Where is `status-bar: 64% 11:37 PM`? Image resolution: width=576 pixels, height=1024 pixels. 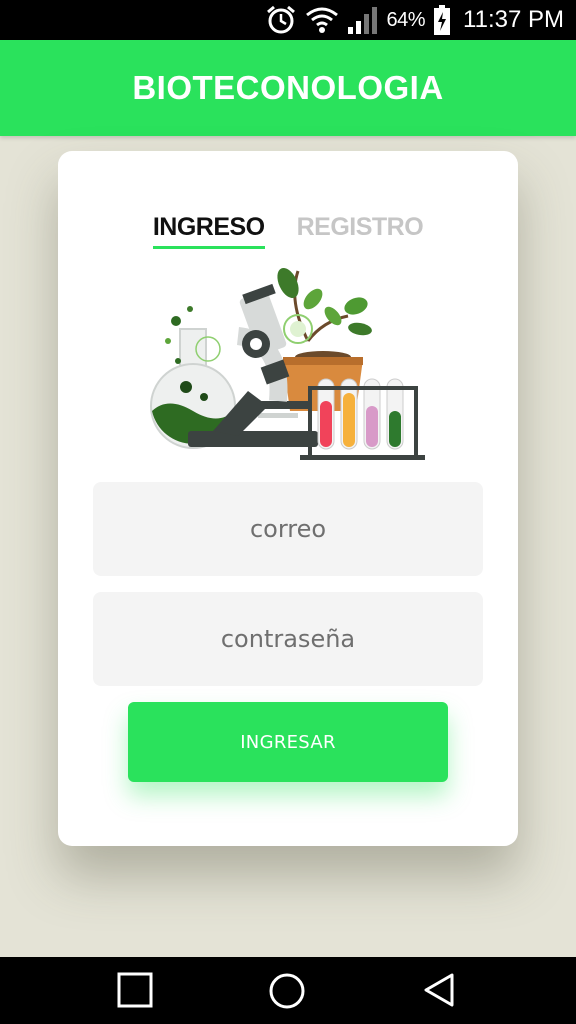
status-bar: 64% 11:37 PM is located at coordinates (288, 20).